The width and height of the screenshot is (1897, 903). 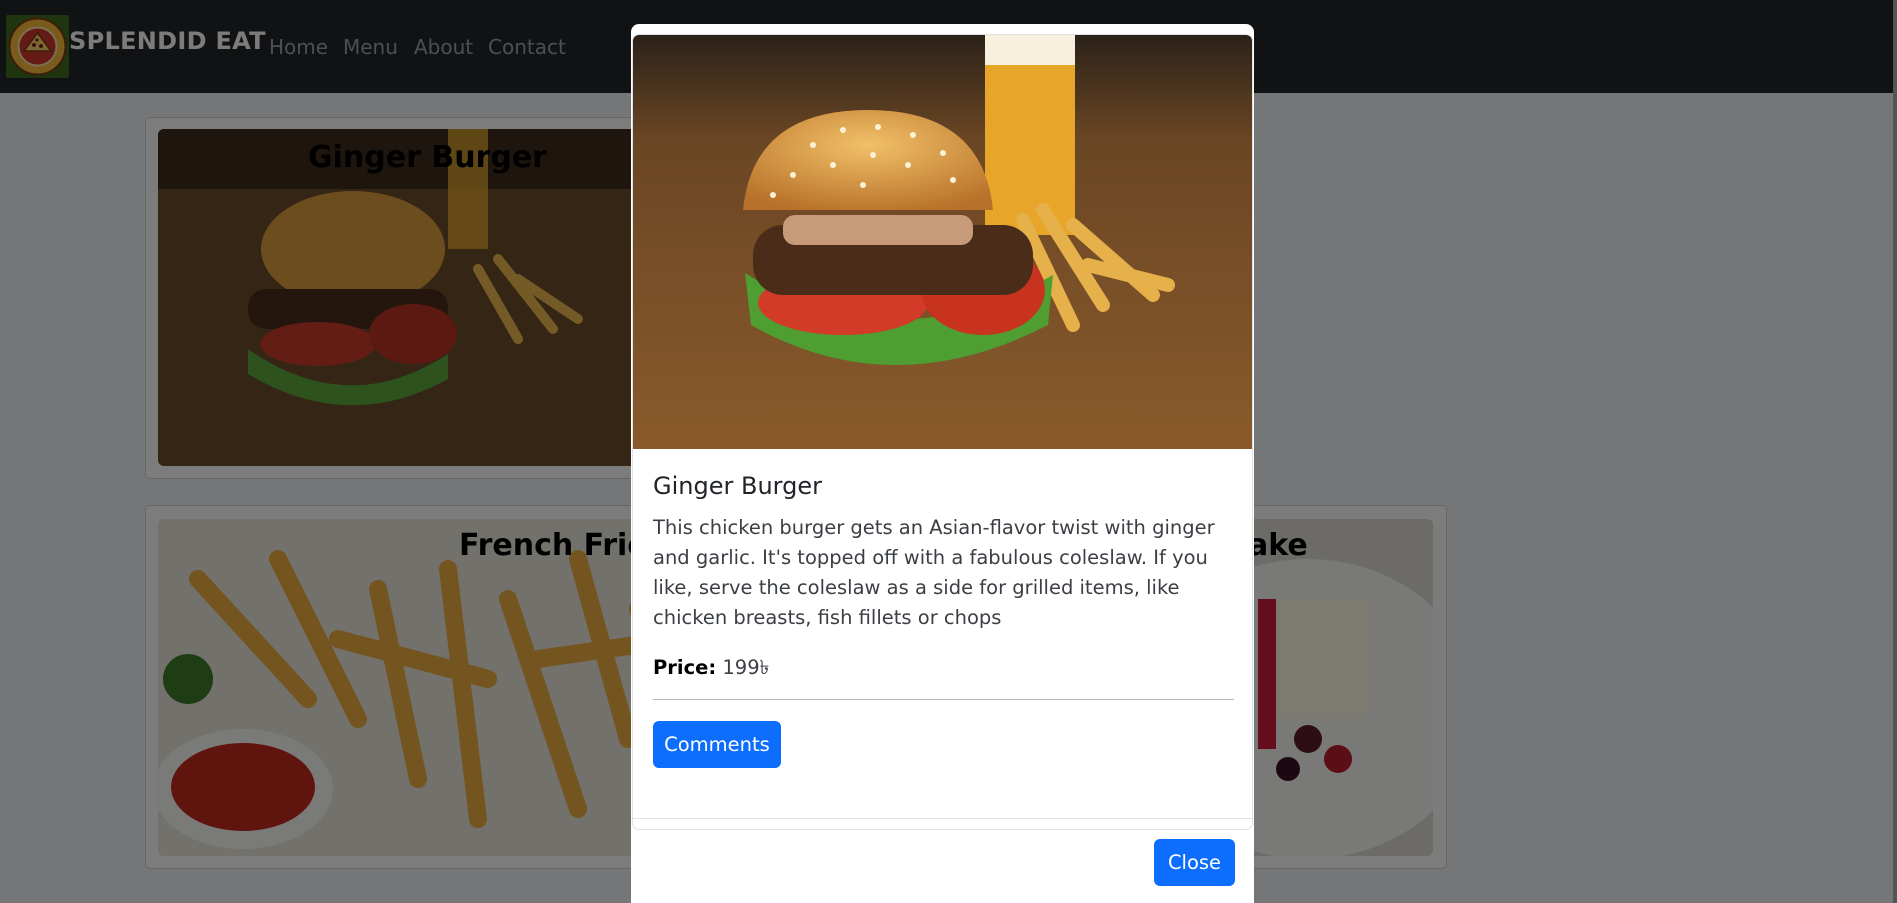 I want to click on close-button: Close, so click(x=1194, y=862).